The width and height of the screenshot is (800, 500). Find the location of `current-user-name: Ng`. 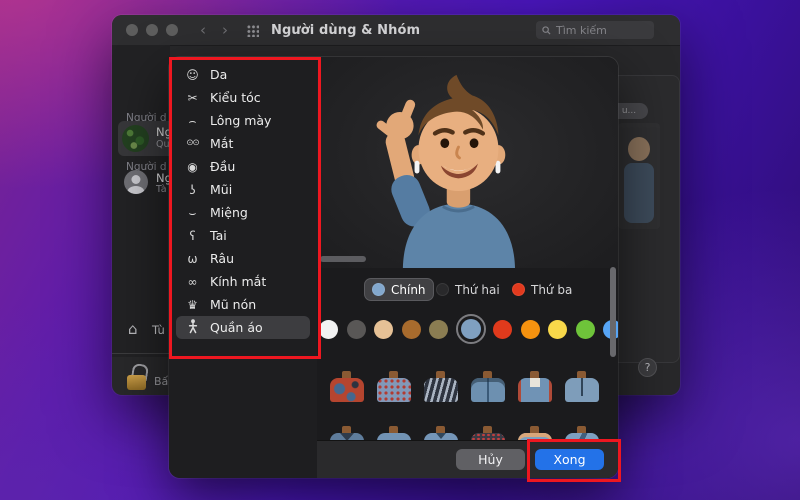

current-user-name: Ng is located at coordinates (163, 132).